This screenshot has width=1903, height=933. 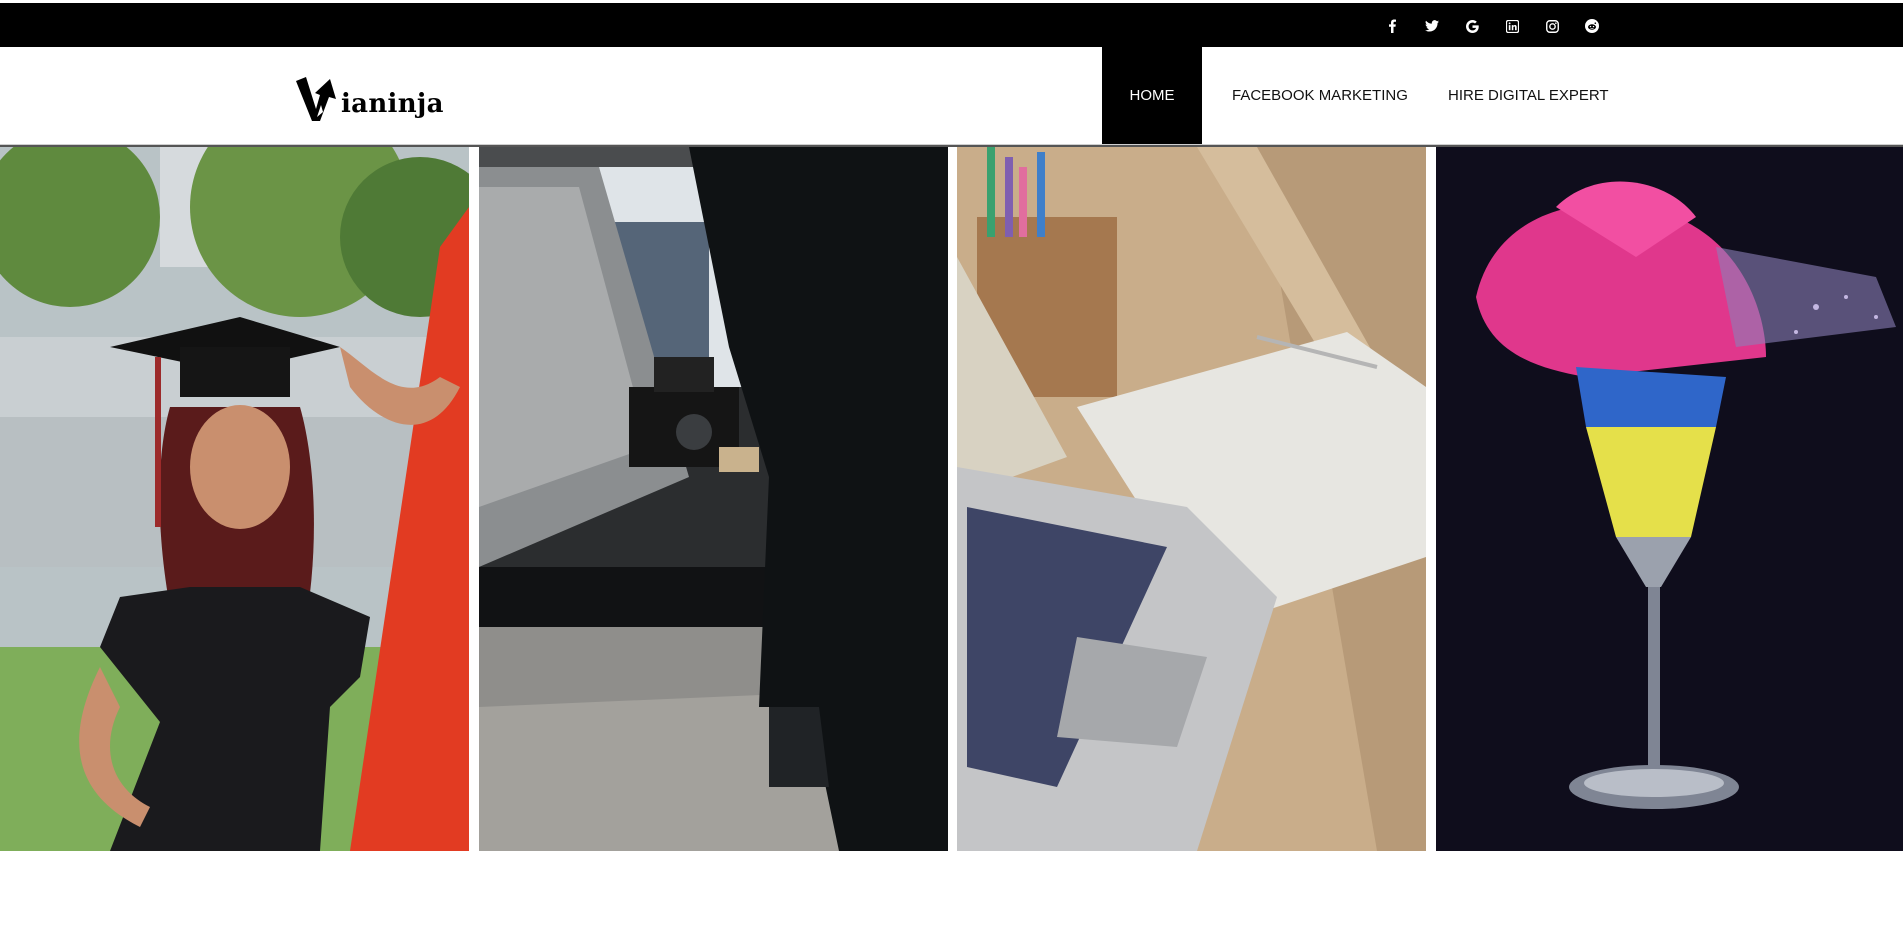 I want to click on nav-facebook-marketing: FACEBOOK MARKETING, so click(x=1320, y=95).